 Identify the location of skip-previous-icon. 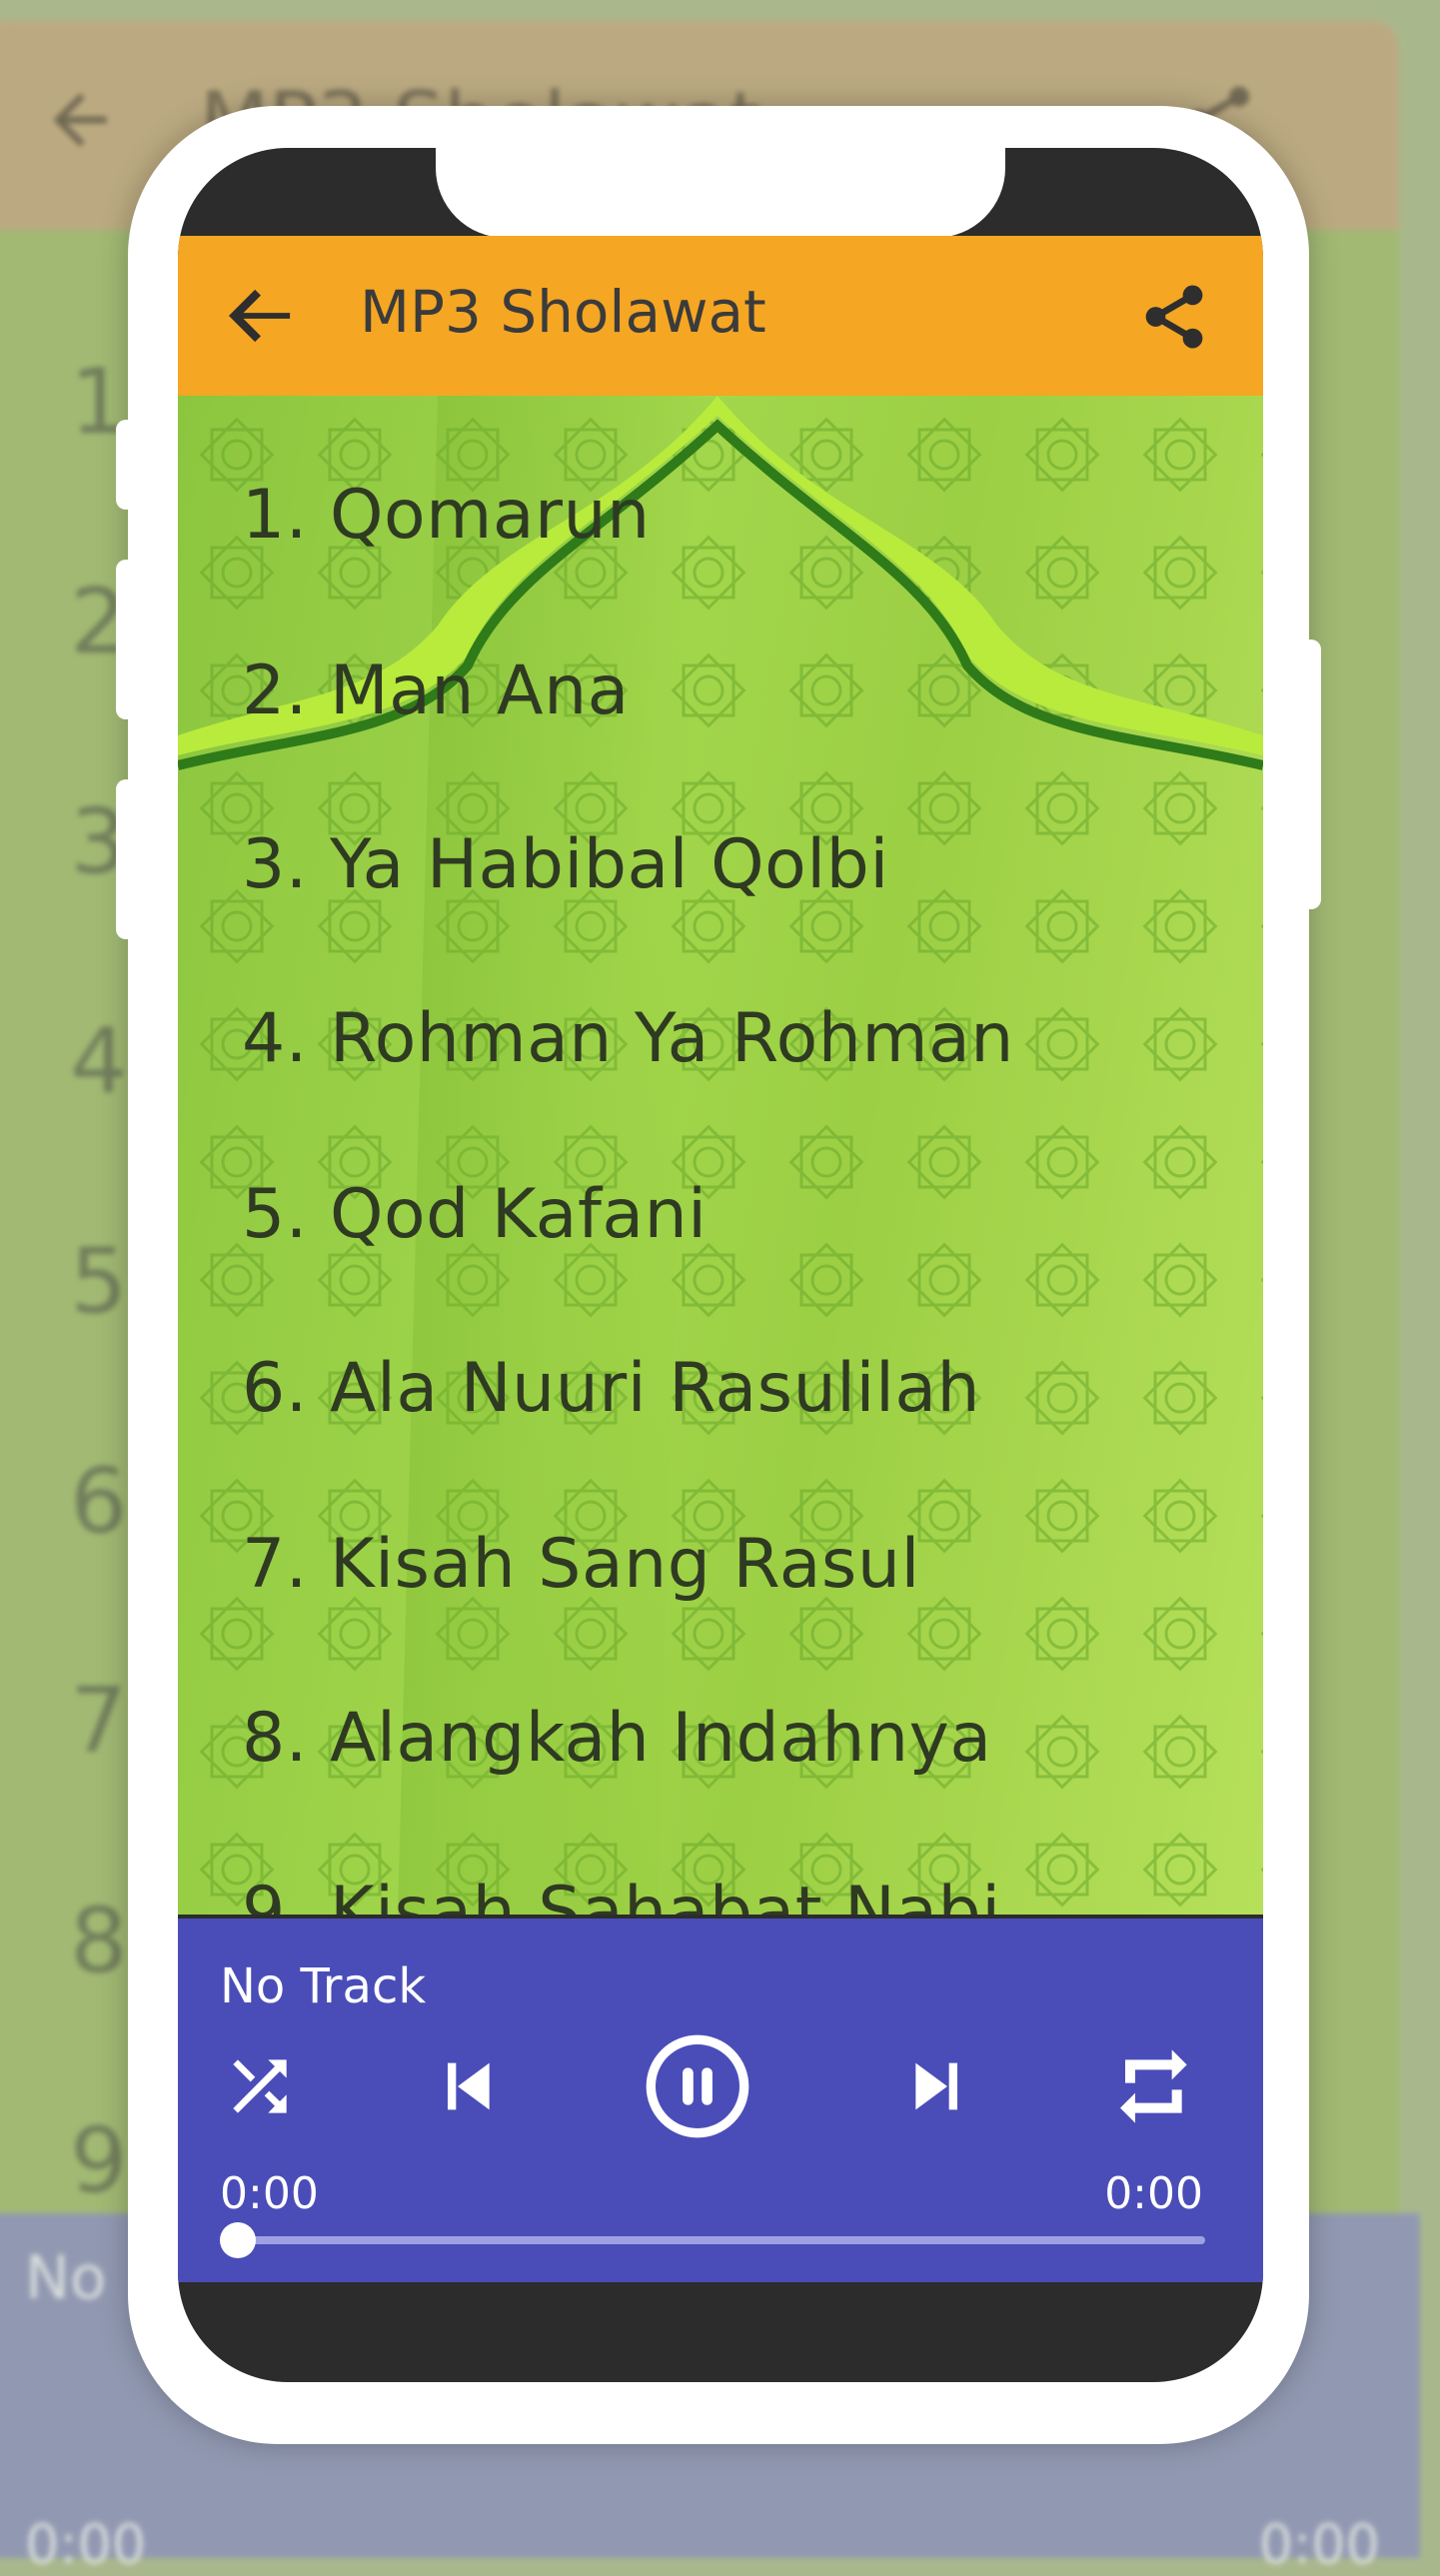
(468, 2086).